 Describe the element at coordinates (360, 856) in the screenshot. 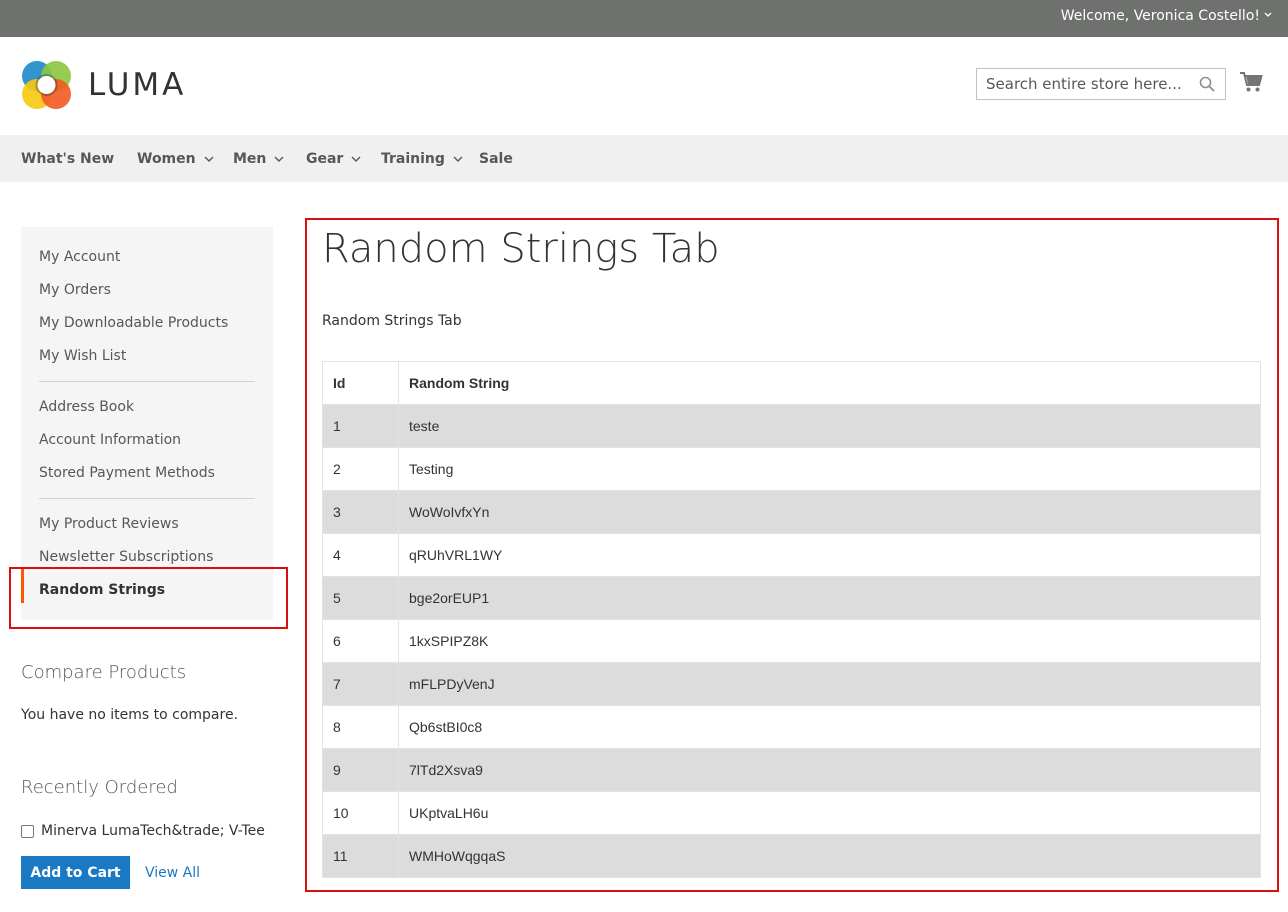

I see `cell-id: 11` at that location.